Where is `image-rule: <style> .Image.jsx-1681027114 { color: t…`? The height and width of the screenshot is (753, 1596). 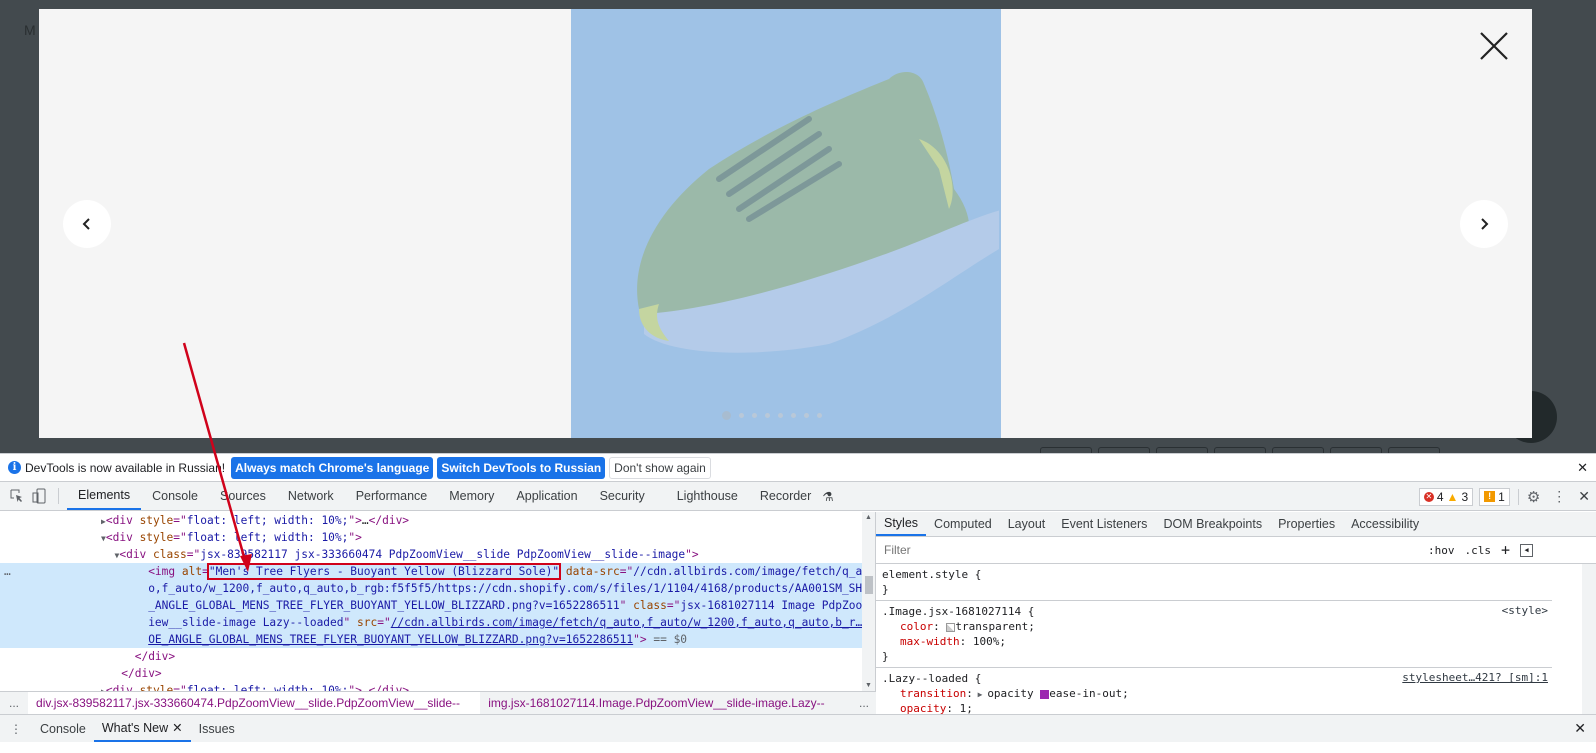
image-rule: <style> .Image.jsx-1681027114 { color: t… is located at coordinates (1214, 634).